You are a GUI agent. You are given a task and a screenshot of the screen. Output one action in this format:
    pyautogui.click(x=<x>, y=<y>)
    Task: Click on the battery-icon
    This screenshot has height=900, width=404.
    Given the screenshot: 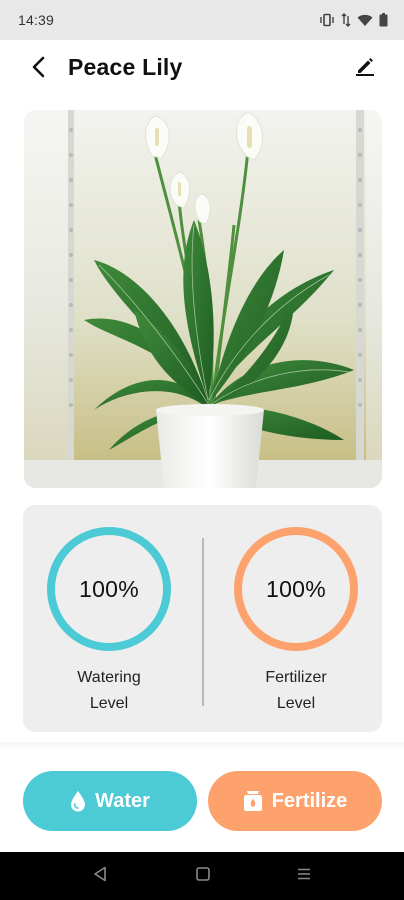 What is the action you would take?
    pyautogui.click(x=383, y=20)
    